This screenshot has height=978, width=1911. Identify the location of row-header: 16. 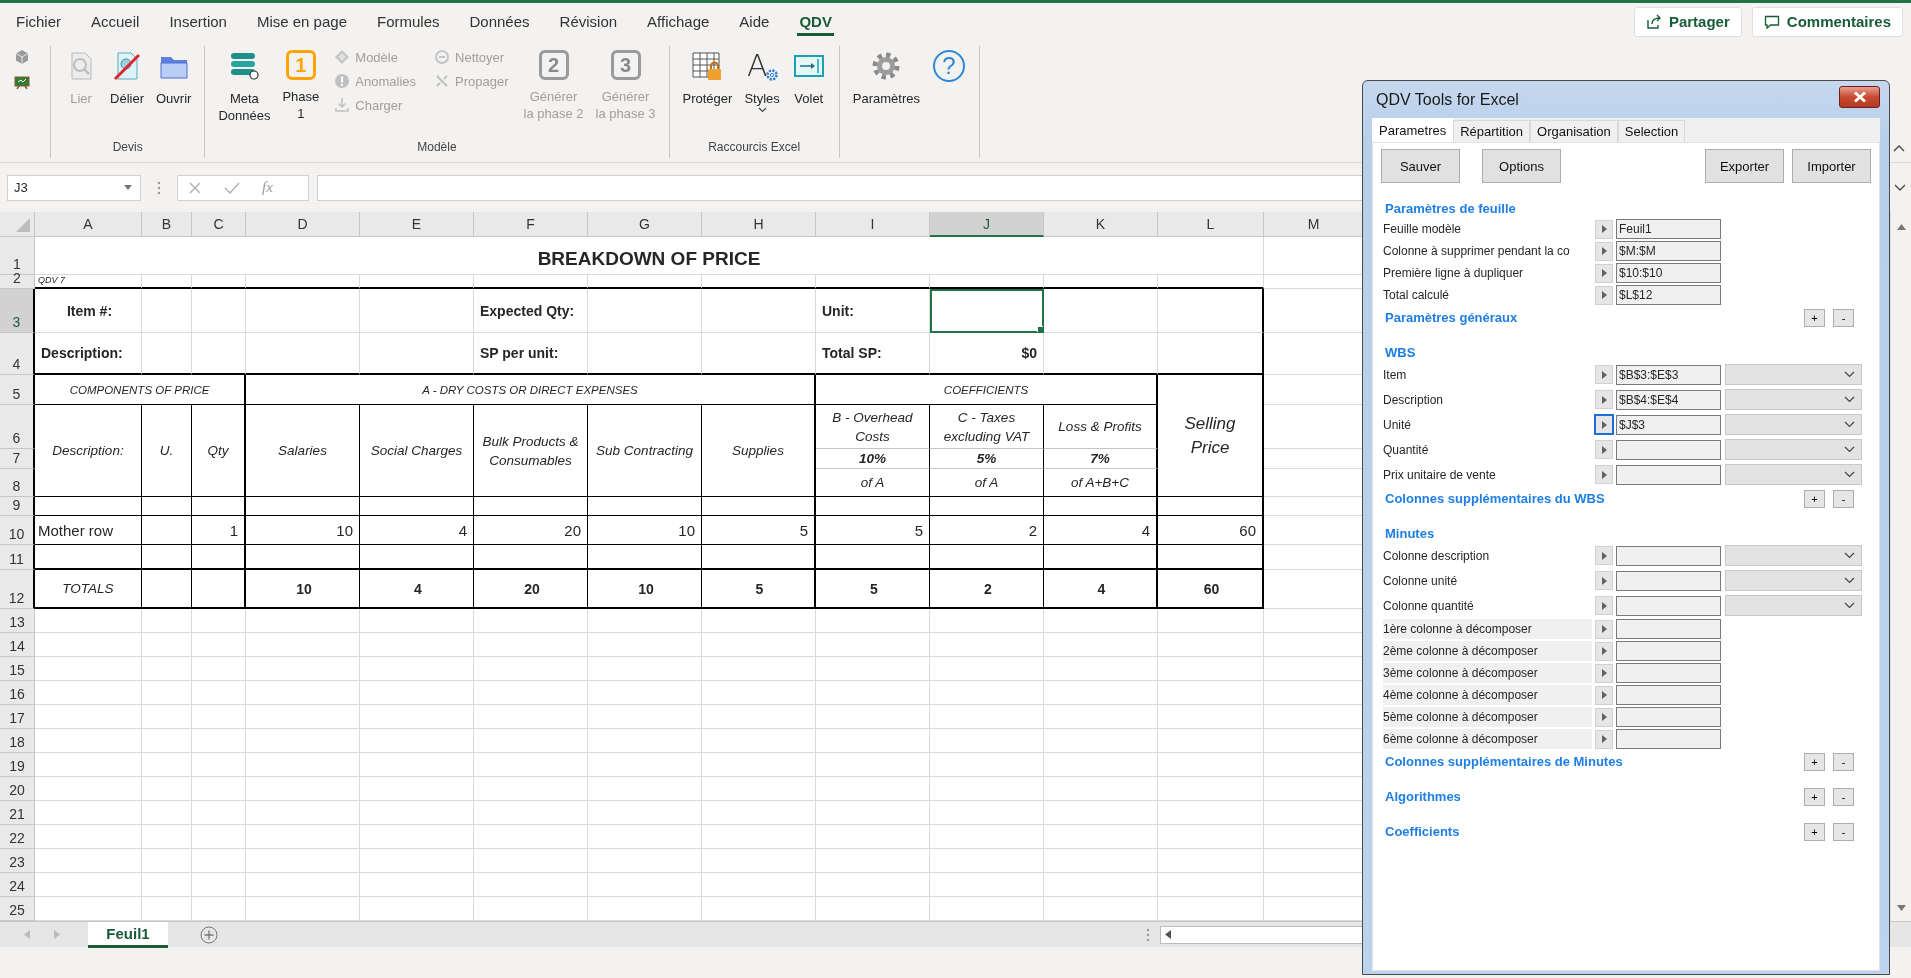
(17, 693).